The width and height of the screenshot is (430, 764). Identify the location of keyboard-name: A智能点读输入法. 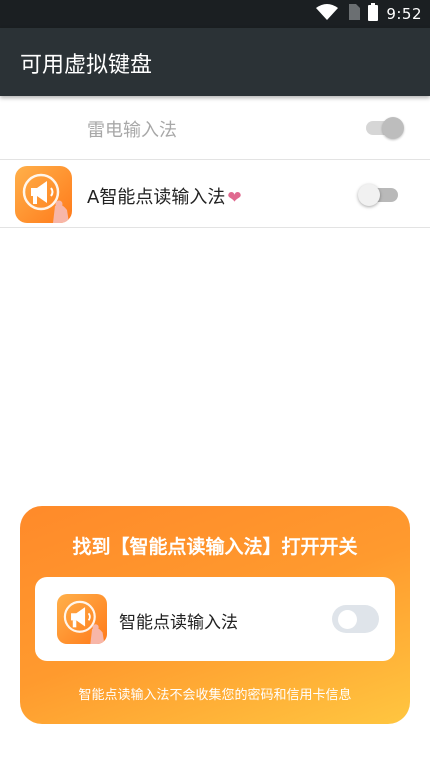
(156, 197).